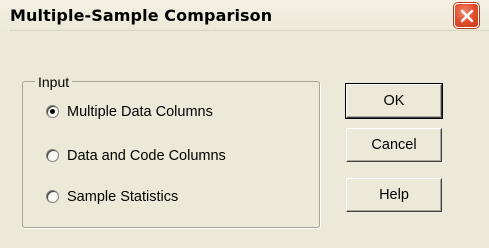 This screenshot has width=489, height=248. I want to click on ok-button-label: OK, so click(394, 101).